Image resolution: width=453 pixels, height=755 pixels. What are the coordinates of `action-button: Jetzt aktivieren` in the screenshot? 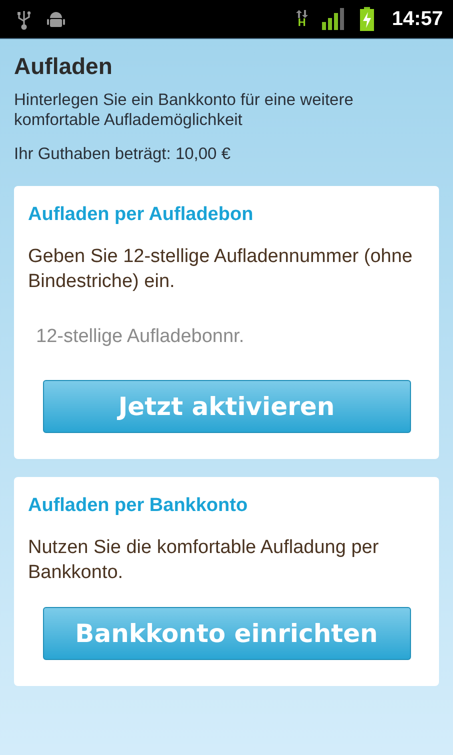 It's located at (226, 406).